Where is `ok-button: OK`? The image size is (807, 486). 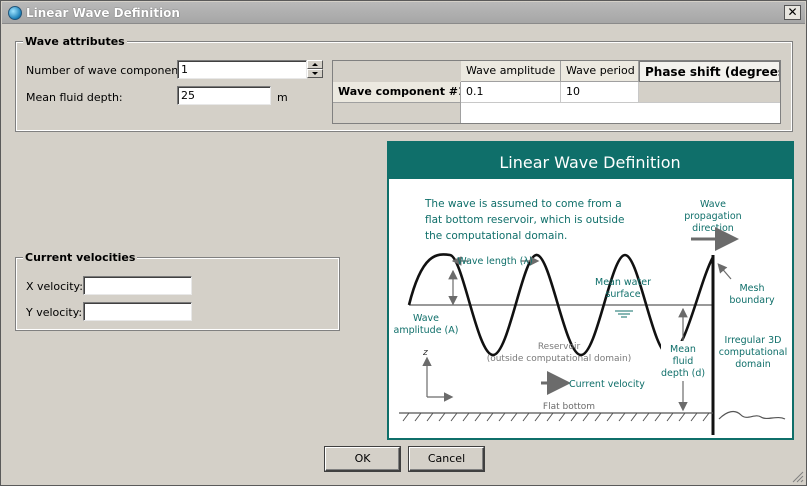 ok-button: OK is located at coordinates (362, 459).